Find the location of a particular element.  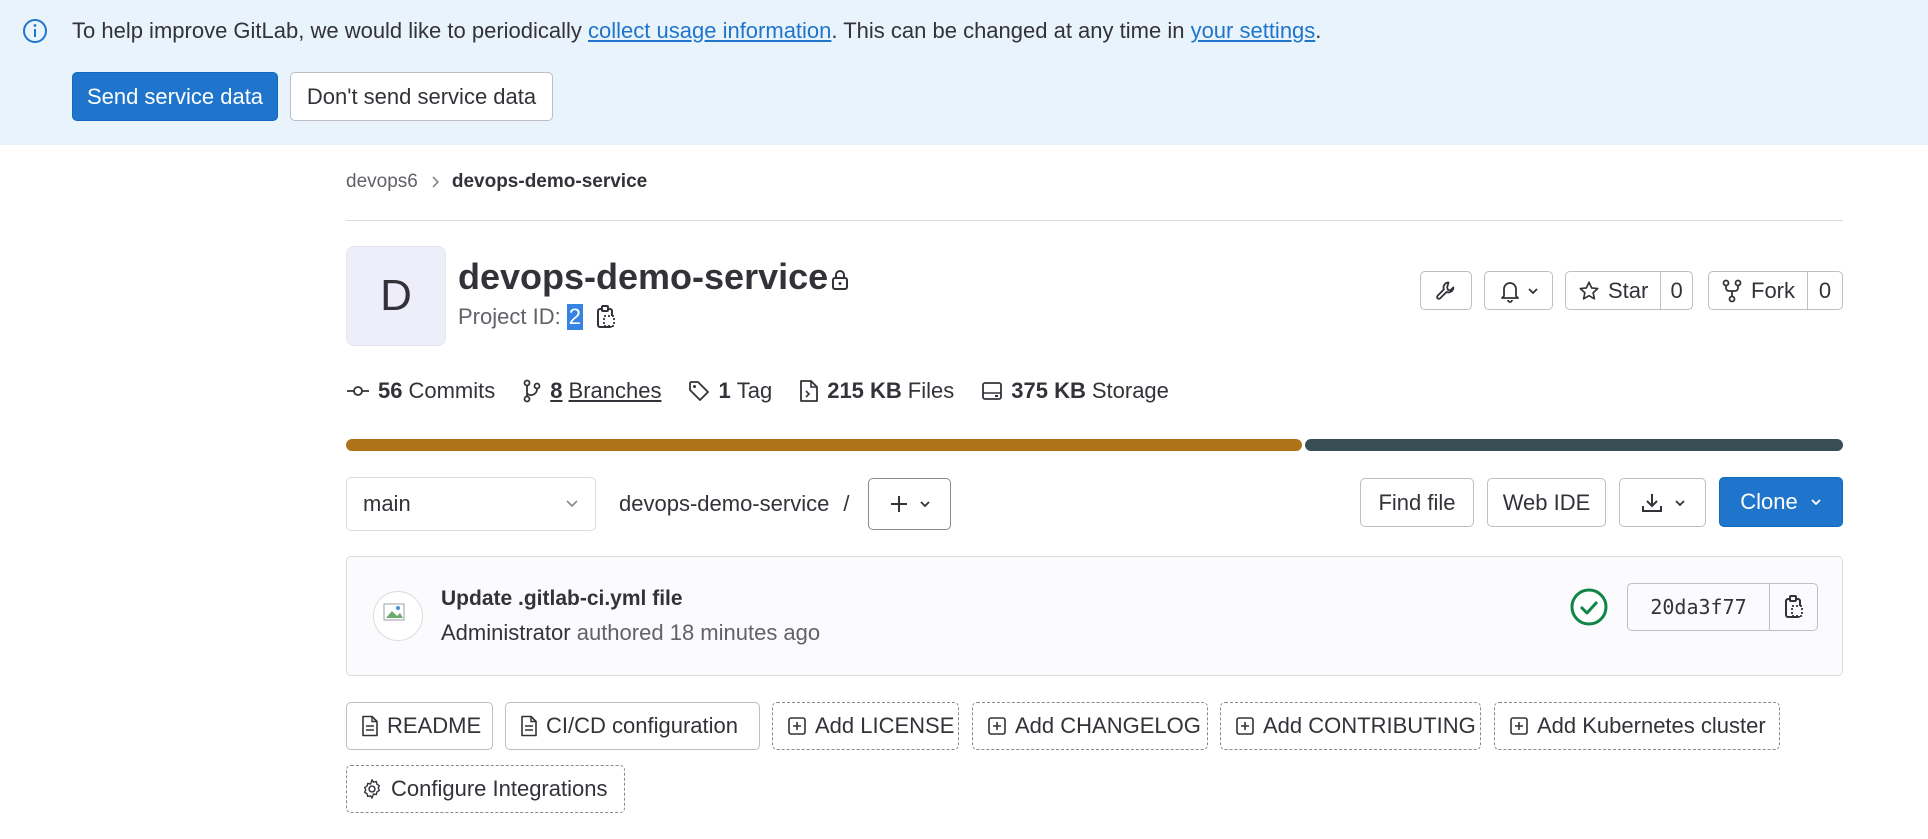

add-license-button: Add LICENSE is located at coordinates (865, 726).